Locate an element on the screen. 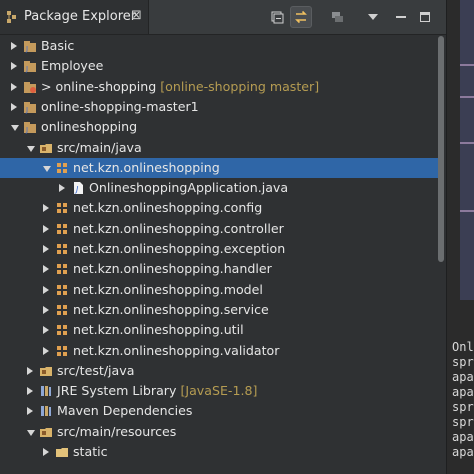 This screenshot has height=474, width=474. tree-item: J OnlineshoppingApplication.java is located at coordinates (220, 188).